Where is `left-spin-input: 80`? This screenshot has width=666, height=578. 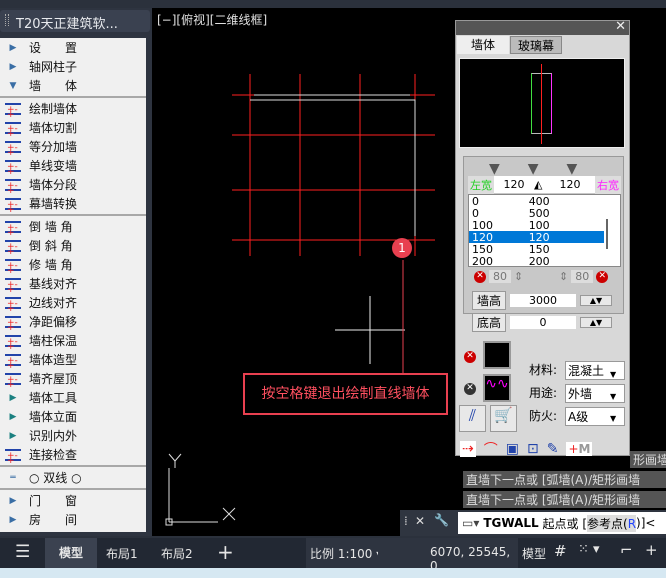 left-spin-input: 80 is located at coordinates (500, 276).